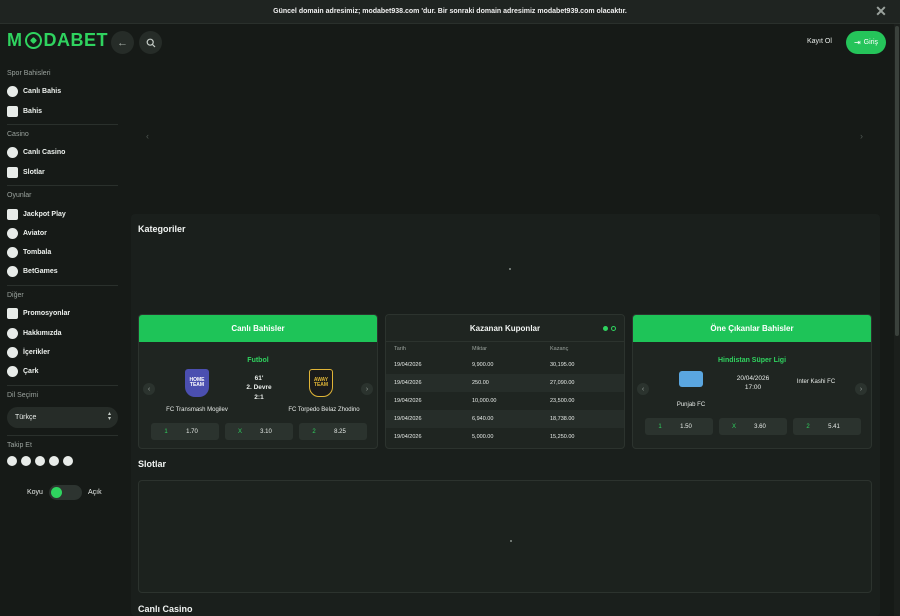  What do you see at coordinates (26, 172) in the screenshot?
I see `sidebar-item-slots: Slotlar` at bounding box center [26, 172].